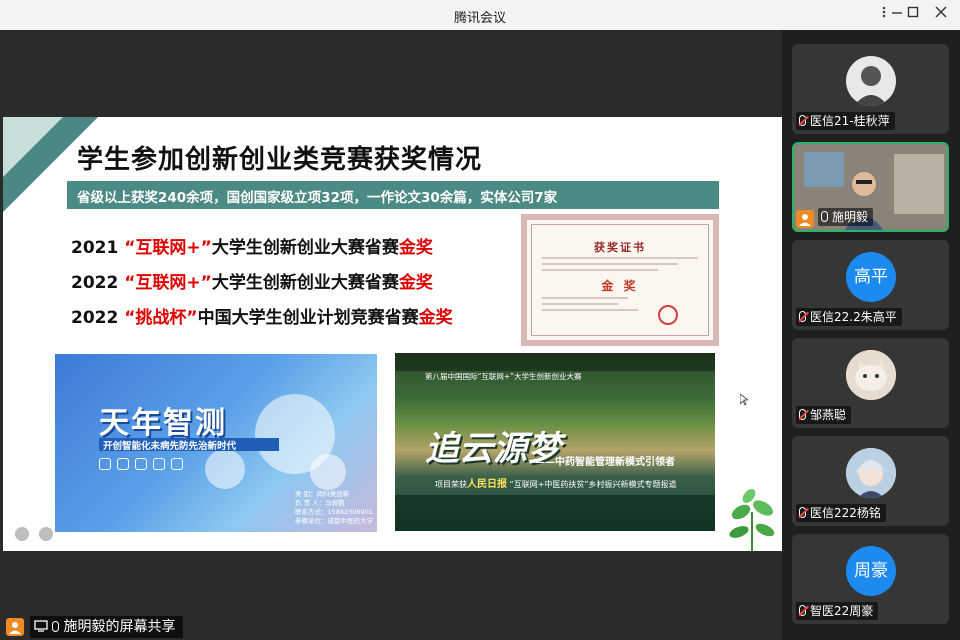 This screenshot has width=960, height=640. I want to click on poster2-top-strip: 第八届中国国际“互联网+”大学生创新创业大赛, so click(503, 376).